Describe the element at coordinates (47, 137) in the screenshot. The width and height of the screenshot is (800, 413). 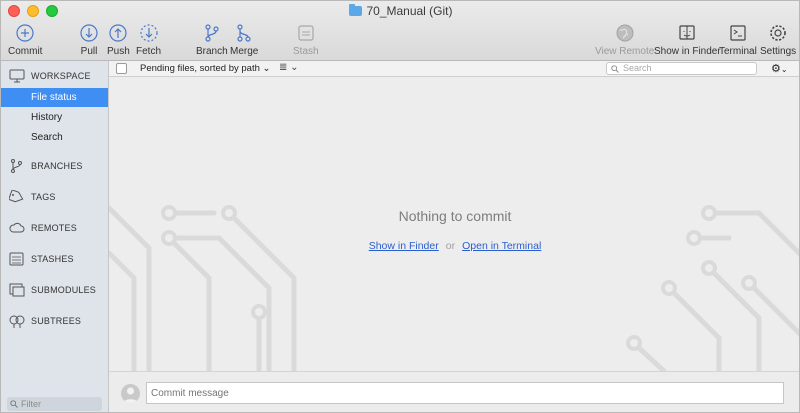
I see `sidebar-item-label: Search` at that location.